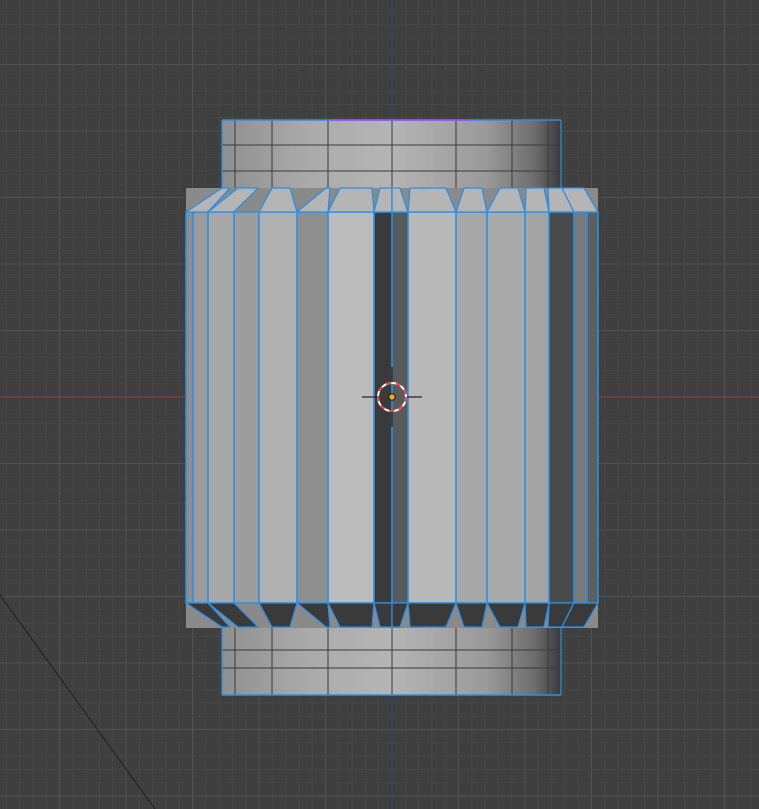 The width and height of the screenshot is (759, 809). I want to click on camera-frame-edge, so click(78, 701).